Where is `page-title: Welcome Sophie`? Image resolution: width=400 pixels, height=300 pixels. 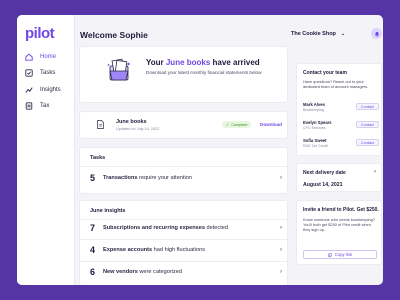 page-title: Welcome Sophie is located at coordinates (114, 35).